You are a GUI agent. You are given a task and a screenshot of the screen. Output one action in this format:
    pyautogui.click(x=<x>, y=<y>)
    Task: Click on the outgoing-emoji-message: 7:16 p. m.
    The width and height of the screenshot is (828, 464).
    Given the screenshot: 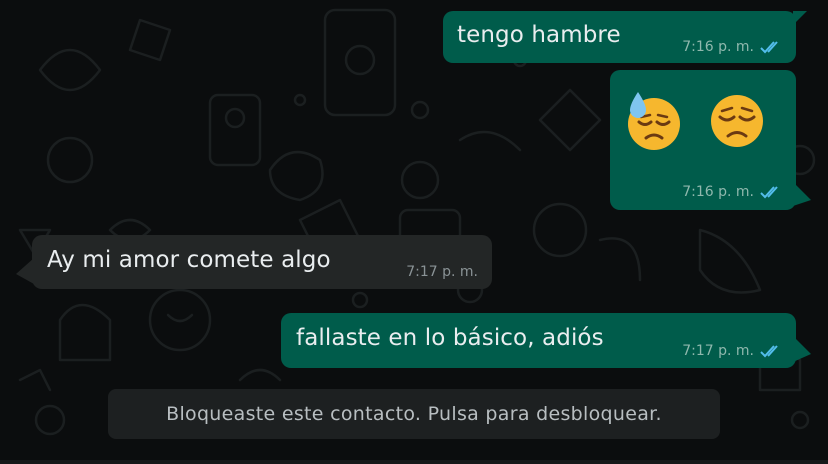 What is the action you would take?
    pyautogui.click(x=703, y=140)
    